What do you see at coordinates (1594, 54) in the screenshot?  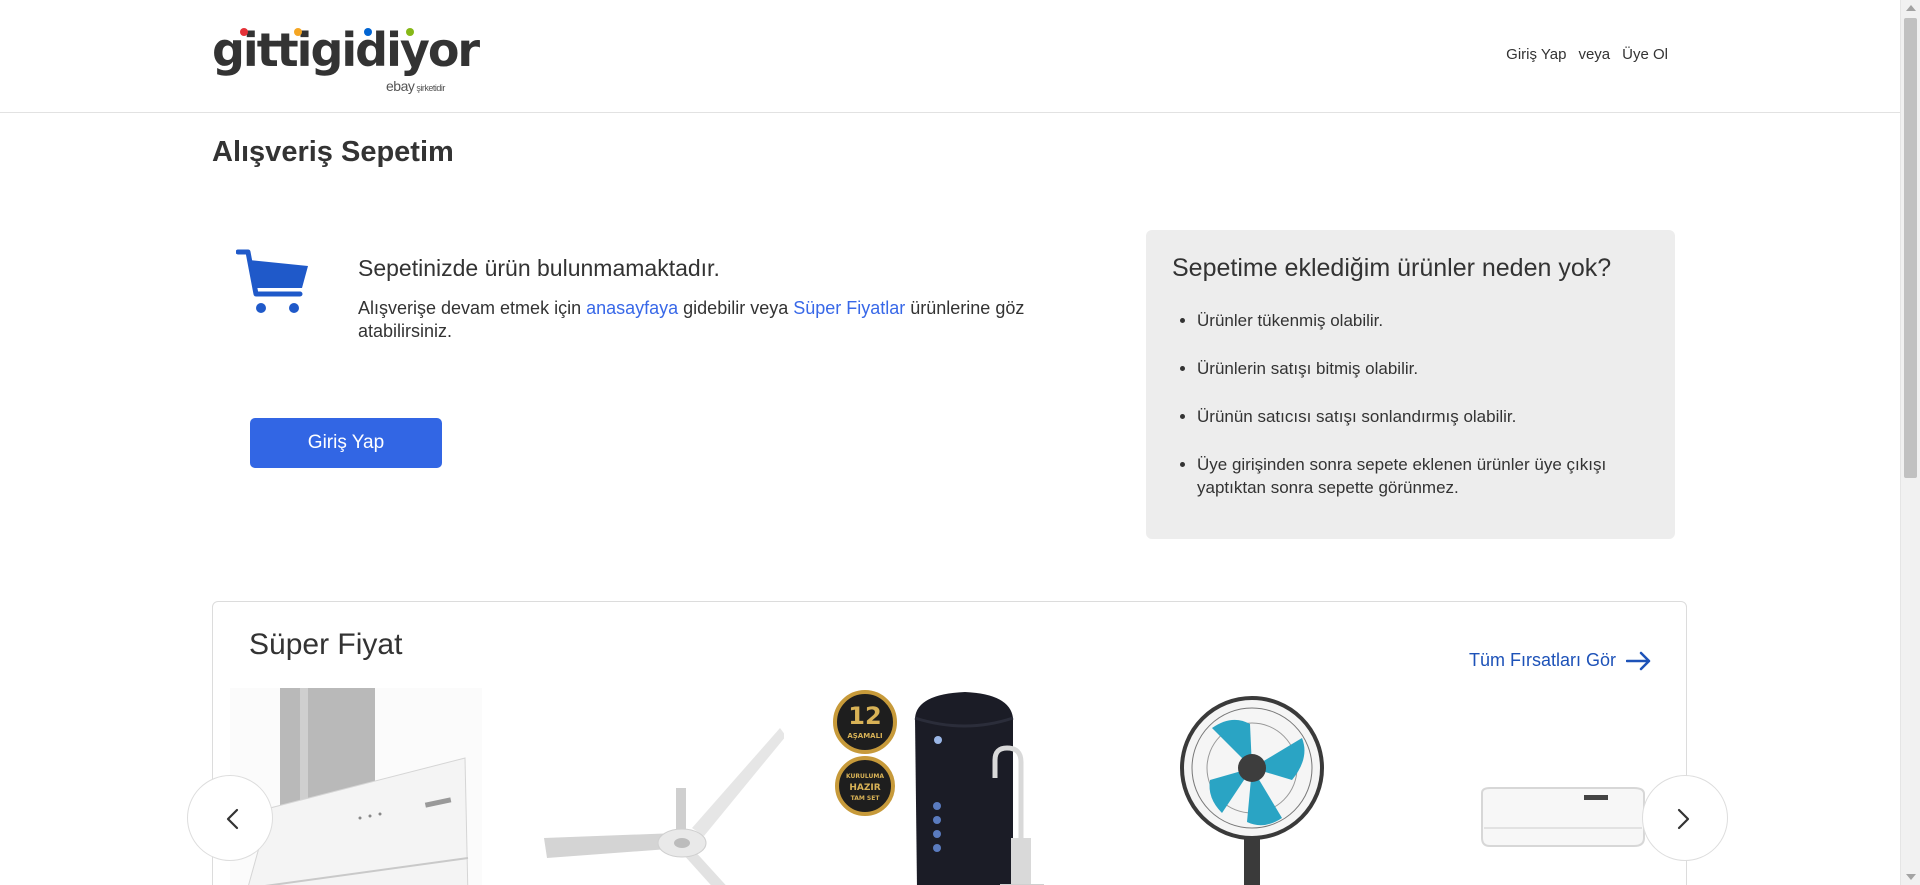 I see `header-or-text: veya` at bounding box center [1594, 54].